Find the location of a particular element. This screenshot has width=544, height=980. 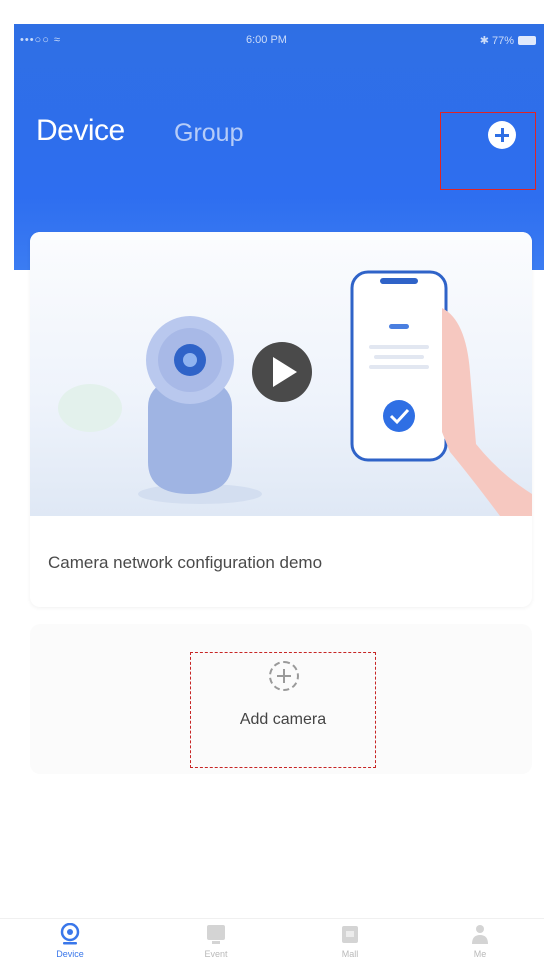

add-camera-button: Add camera is located at coordinates (283, 710).